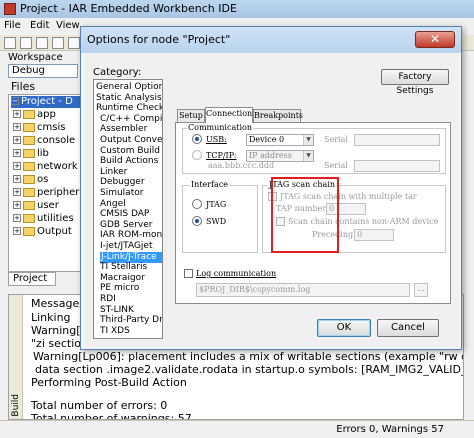  Describe the element at coordinates (113, 172) in the screenshot. I see `category-item: Linker` at that location.